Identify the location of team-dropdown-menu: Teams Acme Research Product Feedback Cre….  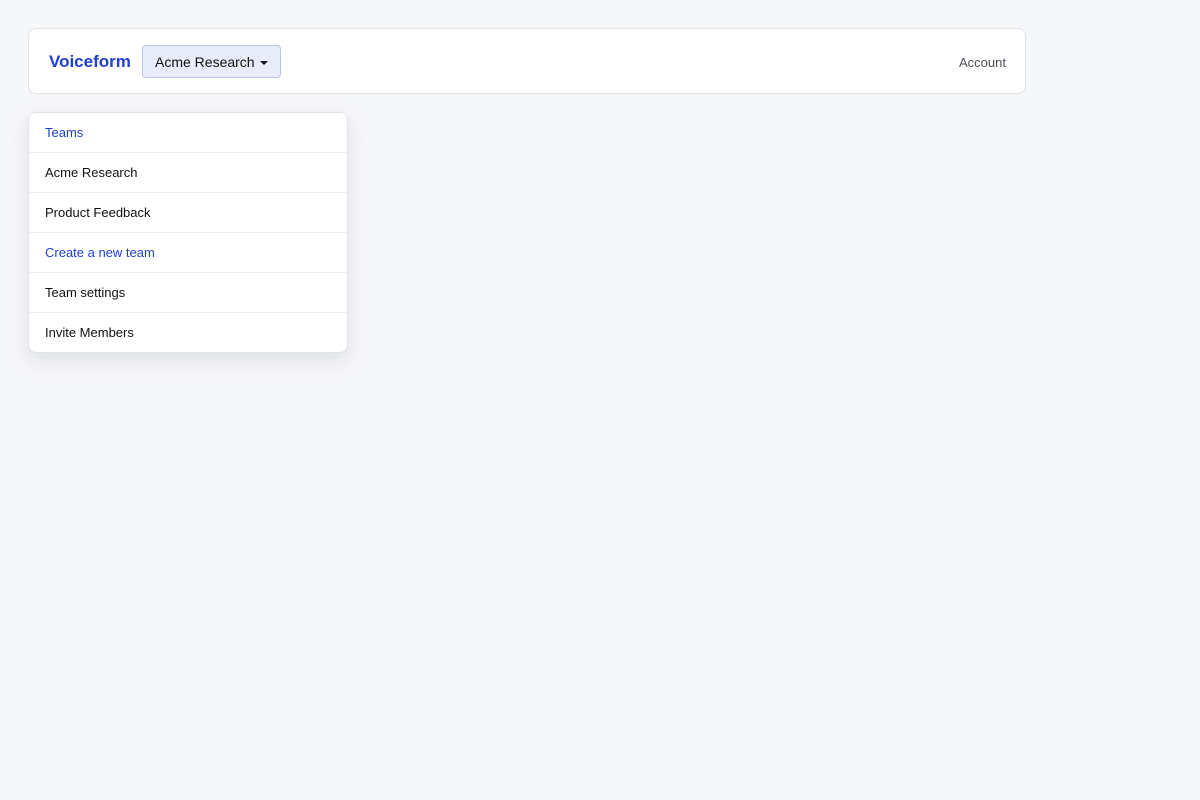
(188, 232).